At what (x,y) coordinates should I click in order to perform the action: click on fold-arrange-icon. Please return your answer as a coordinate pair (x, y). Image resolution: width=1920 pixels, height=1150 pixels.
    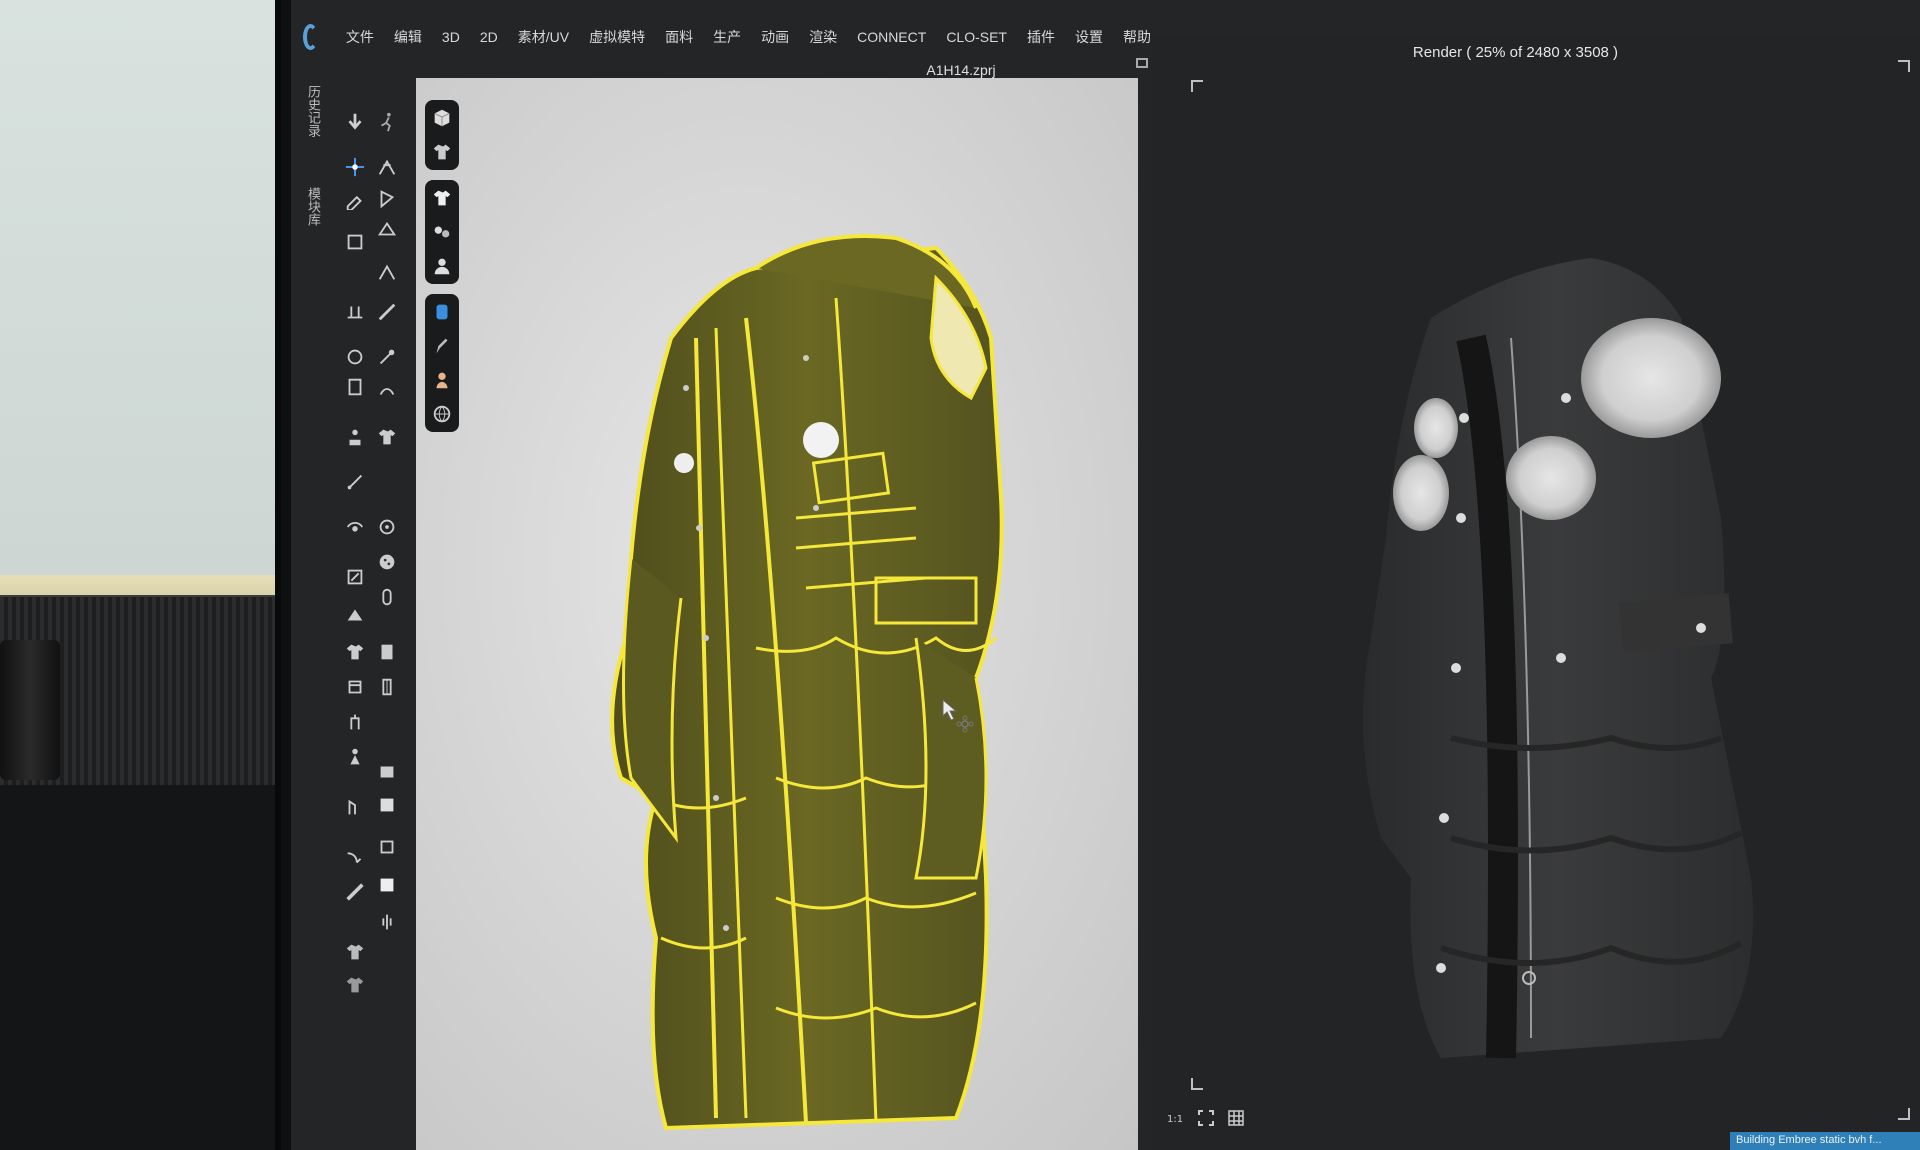
    Looking at the image, I should click on (355, 527).